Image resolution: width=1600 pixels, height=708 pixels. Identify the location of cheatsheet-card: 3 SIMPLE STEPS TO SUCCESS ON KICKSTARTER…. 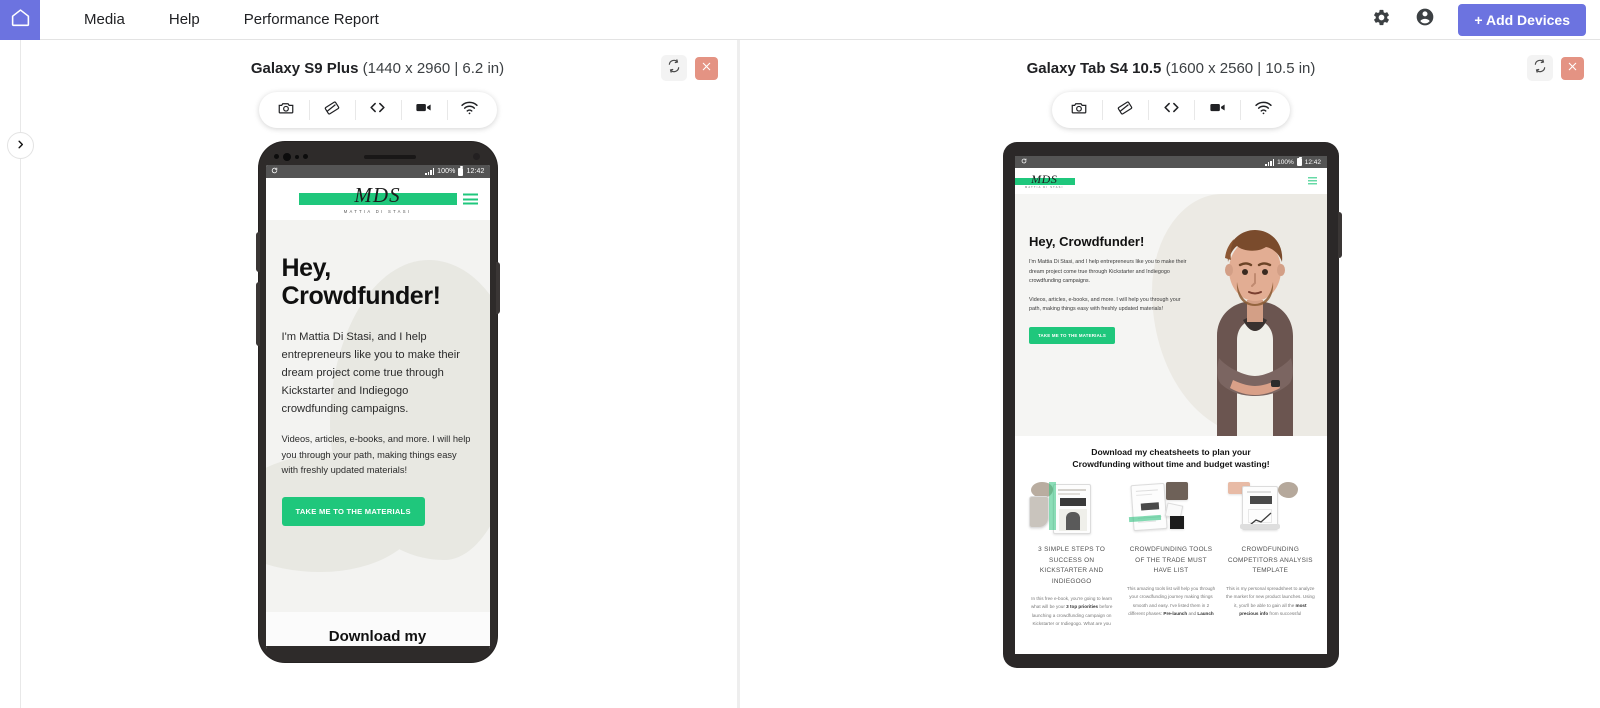
(1071, 554).